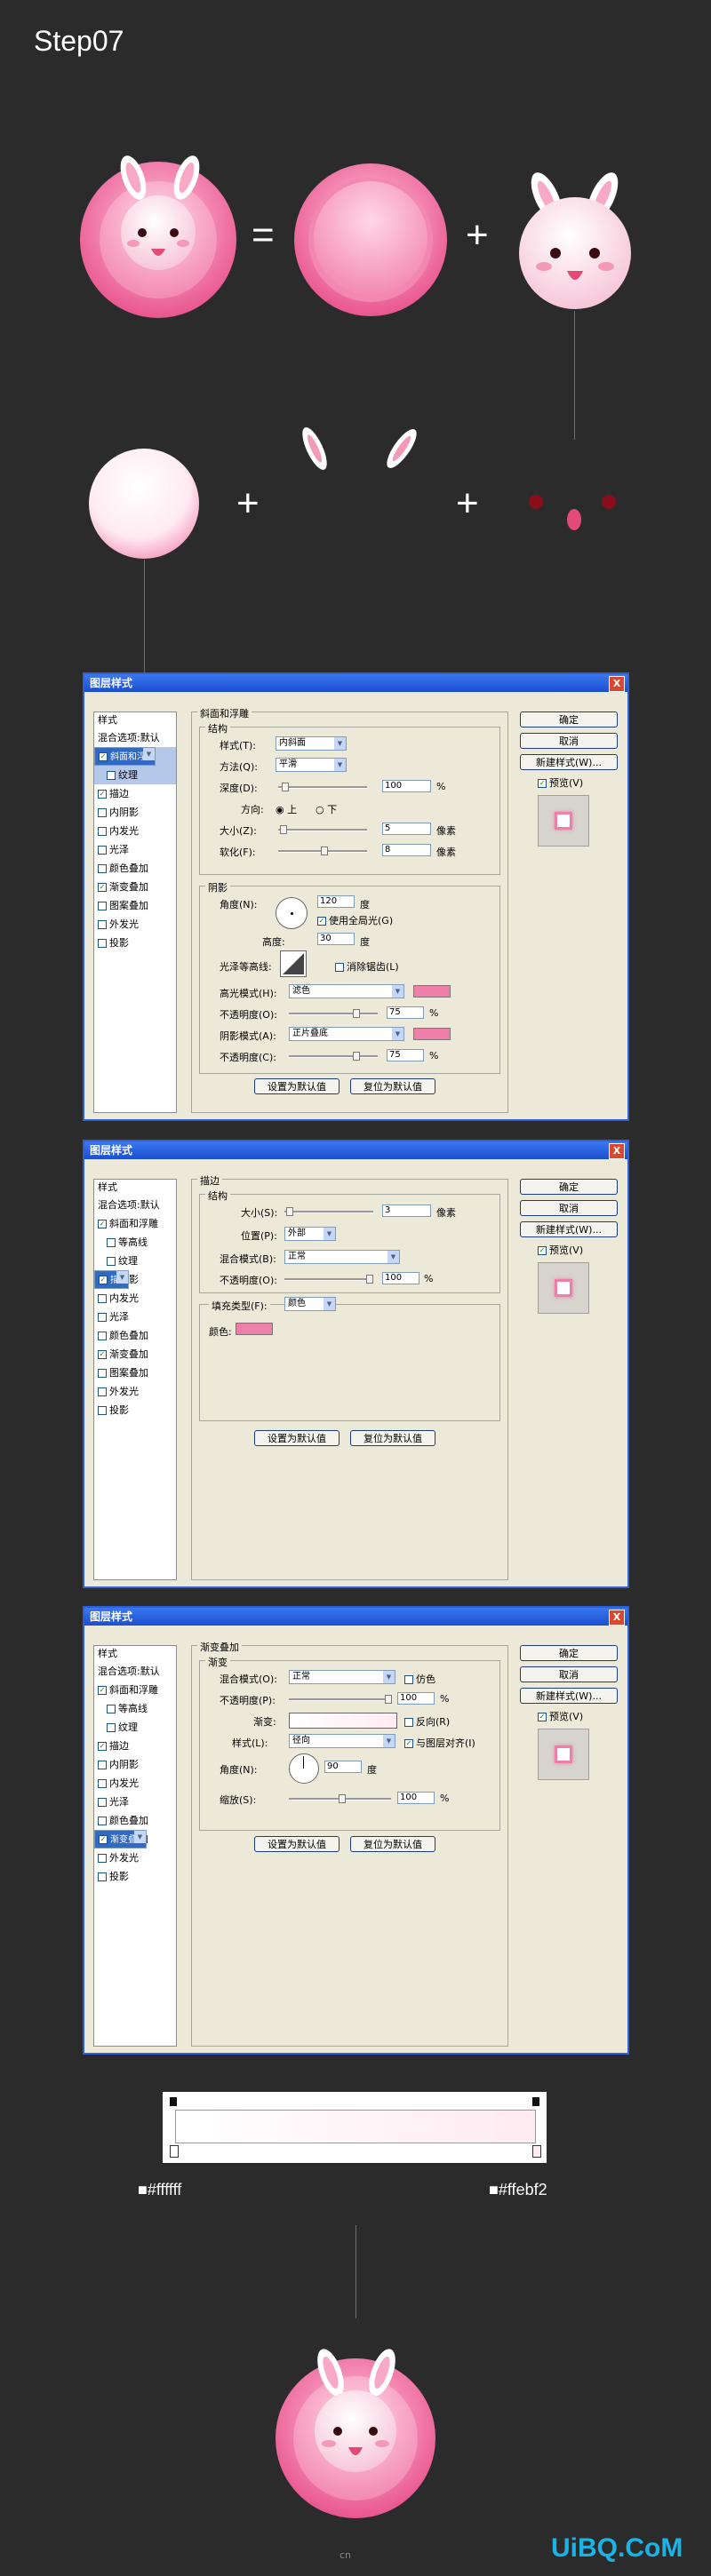 The image size is (711, 2576). I want to click on antialias-checkbox: 消除锯齿(L), so click(367, 966).